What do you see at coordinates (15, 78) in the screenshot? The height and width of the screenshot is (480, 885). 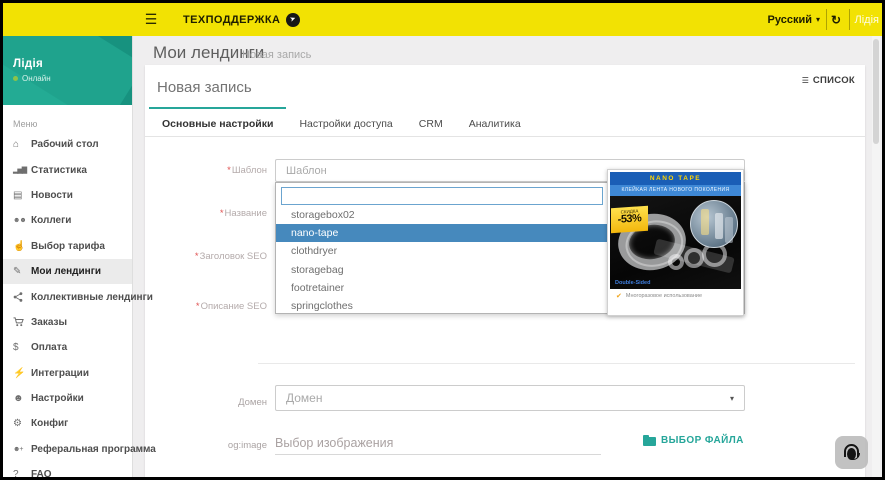 I see `online-status-dot` at bounding box center [15, 78].